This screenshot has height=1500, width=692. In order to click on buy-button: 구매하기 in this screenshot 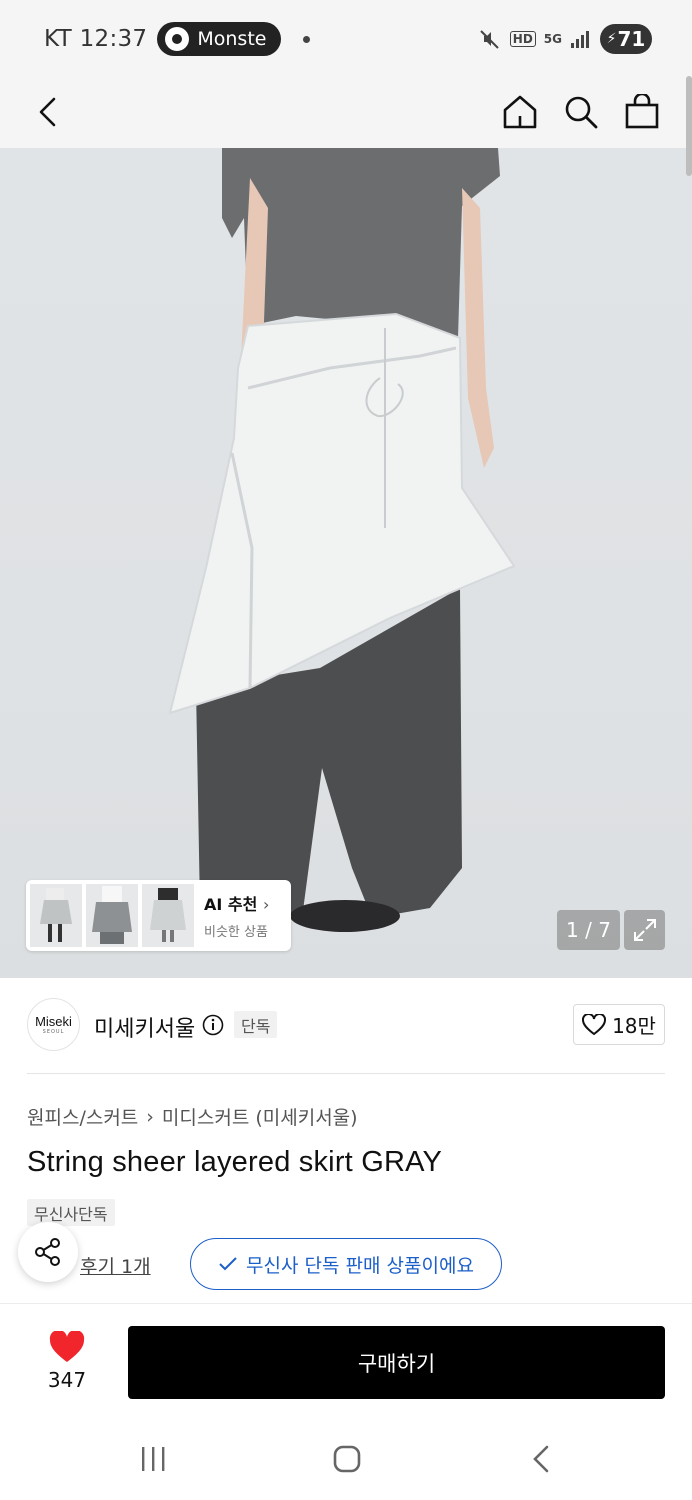, I will do `click(396, 1362)`.